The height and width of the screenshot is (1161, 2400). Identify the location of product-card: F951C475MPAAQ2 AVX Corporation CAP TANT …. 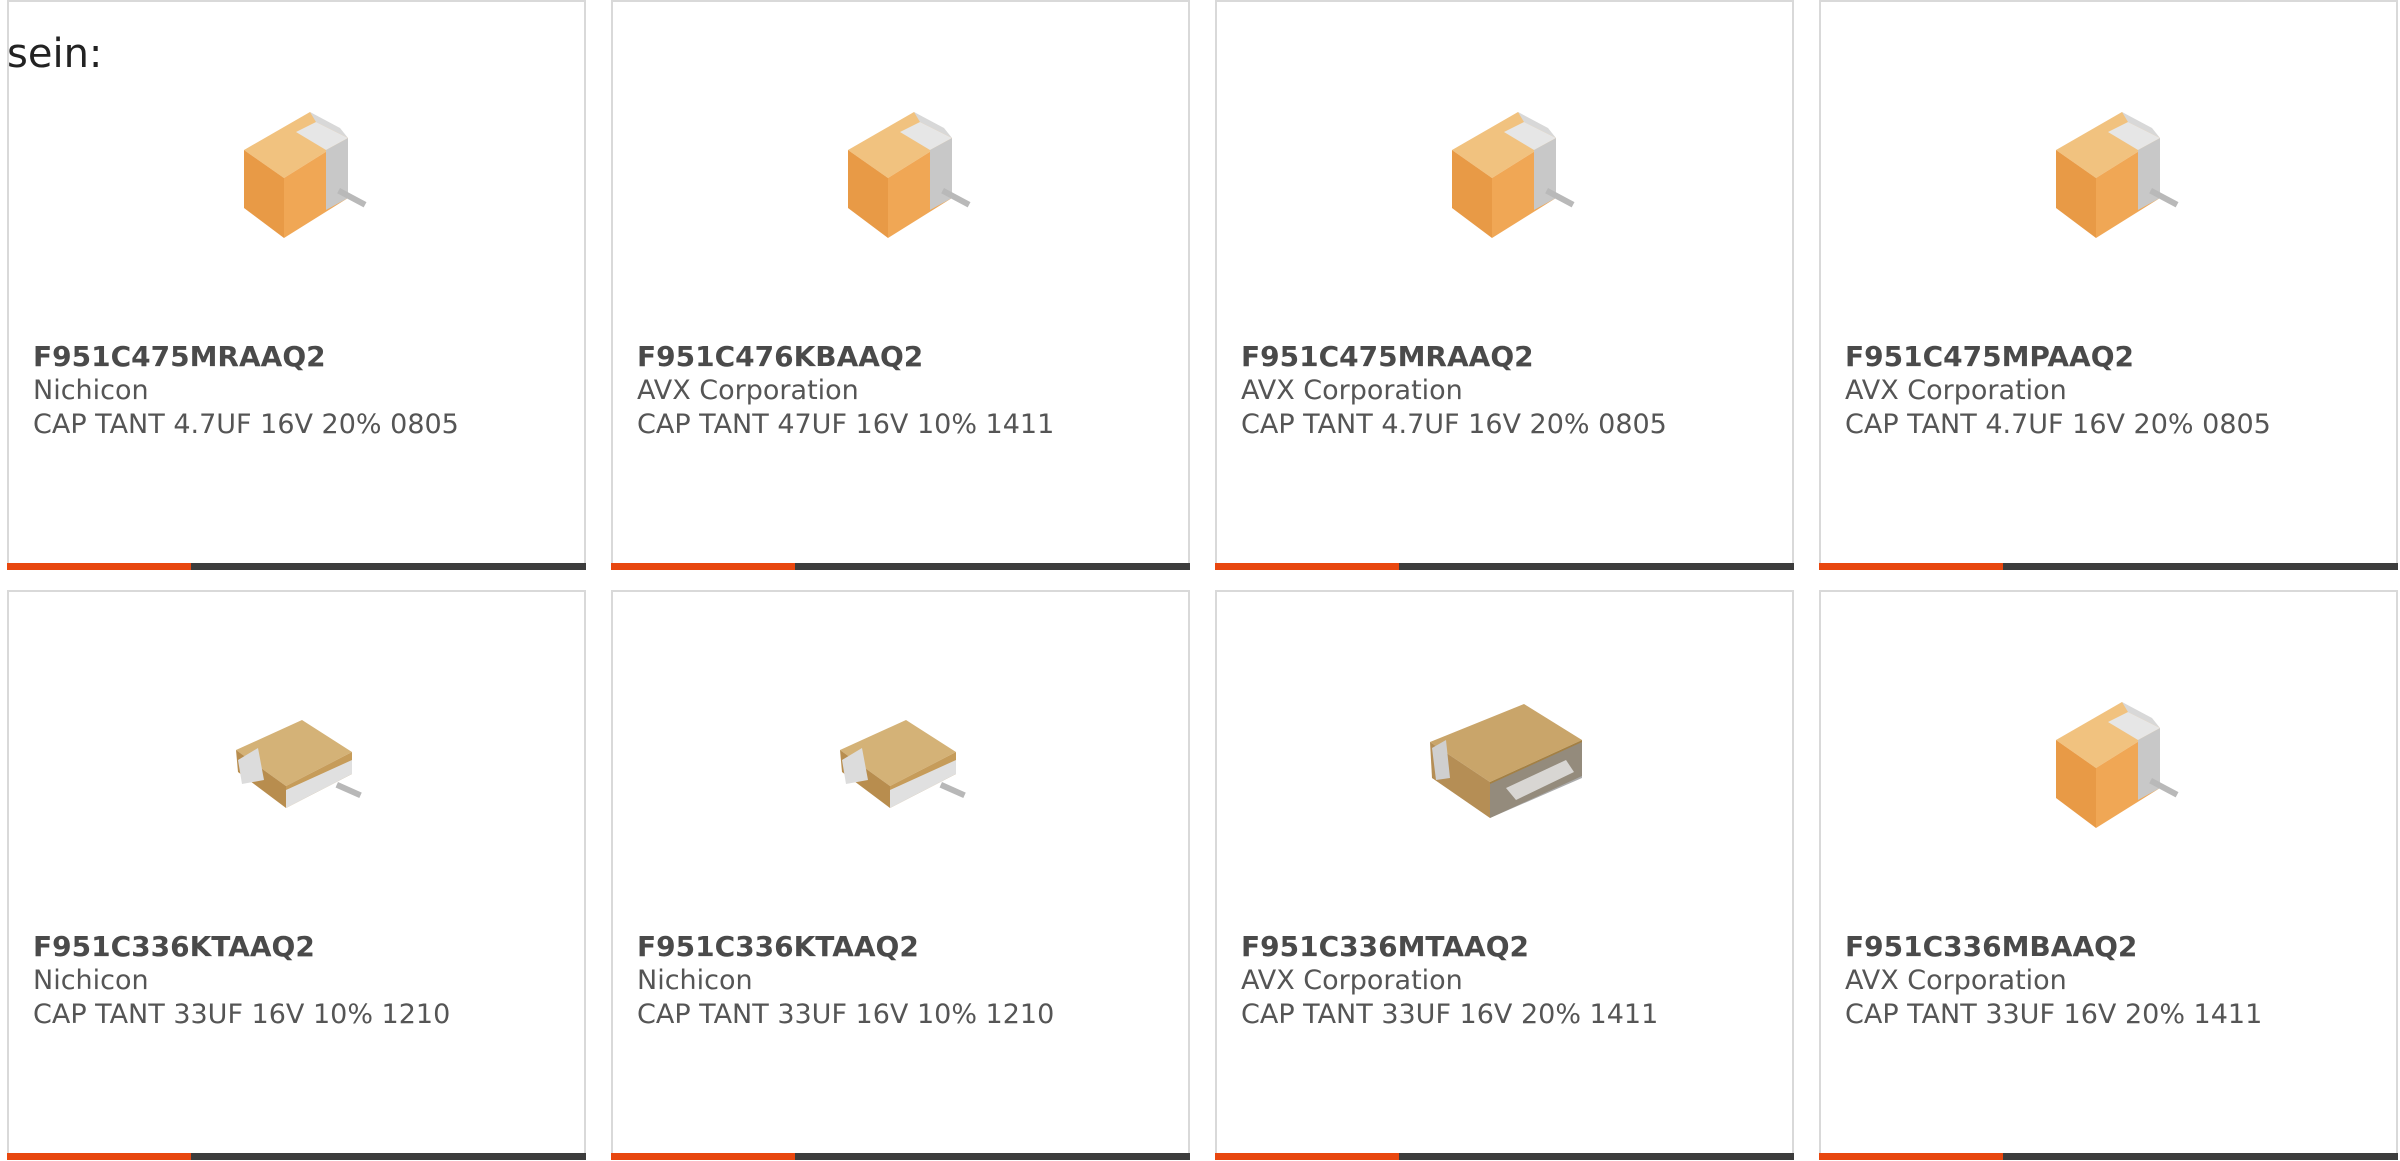
(2108, 285).